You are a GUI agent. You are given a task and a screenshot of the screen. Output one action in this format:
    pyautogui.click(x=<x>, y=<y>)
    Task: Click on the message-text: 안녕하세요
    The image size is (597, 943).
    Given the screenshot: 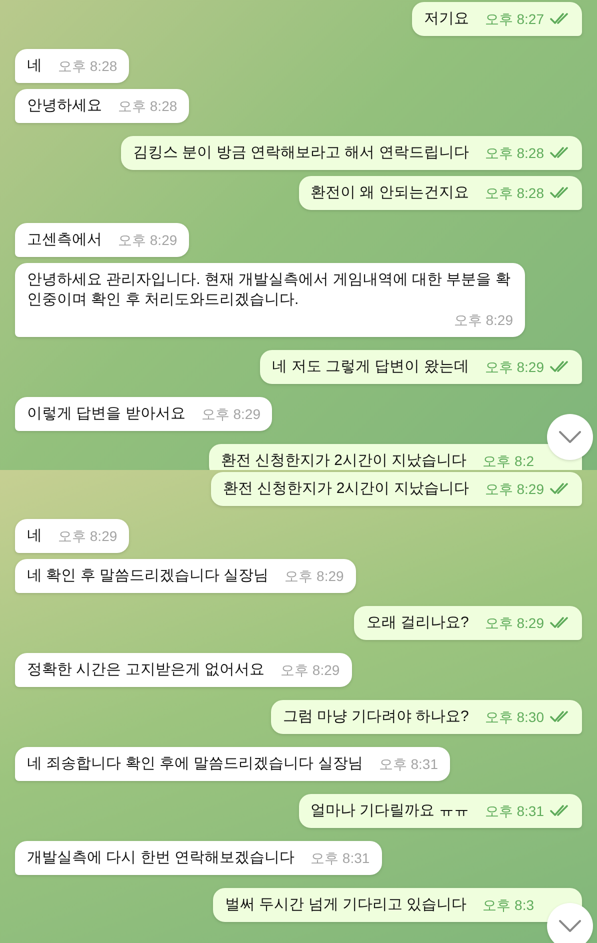 What is the action you would take?
    pyautogui.click(x=64, y=106)
    